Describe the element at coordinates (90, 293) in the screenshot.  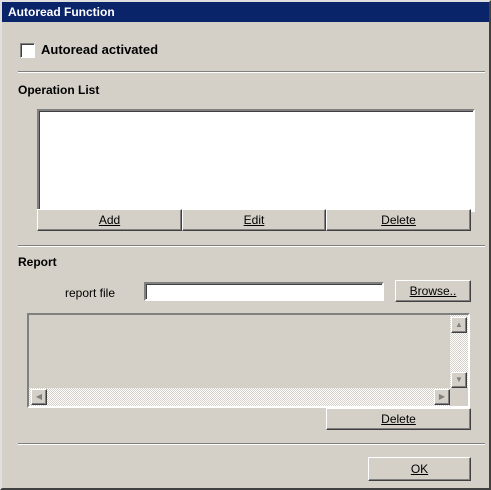
I see `report-file-label: report file` at that location.